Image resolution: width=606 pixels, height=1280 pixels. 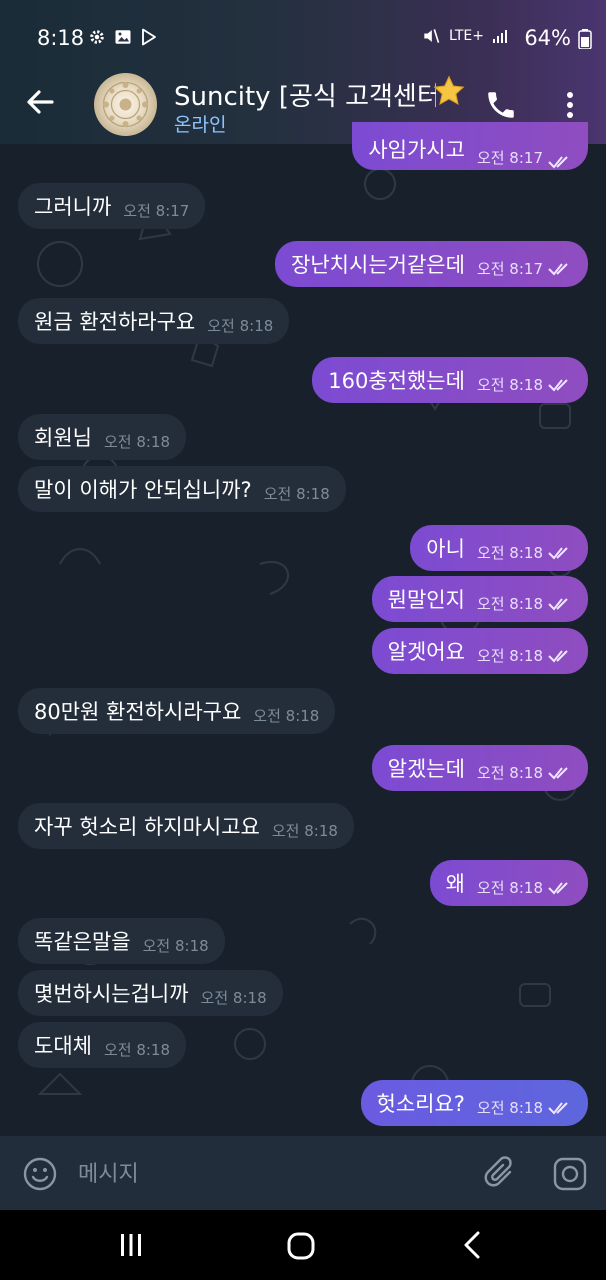 What do you see at coordinates (547, 38) in the screenshot?
I see `battery-percent: 64%` at bounding box center [547, 38].